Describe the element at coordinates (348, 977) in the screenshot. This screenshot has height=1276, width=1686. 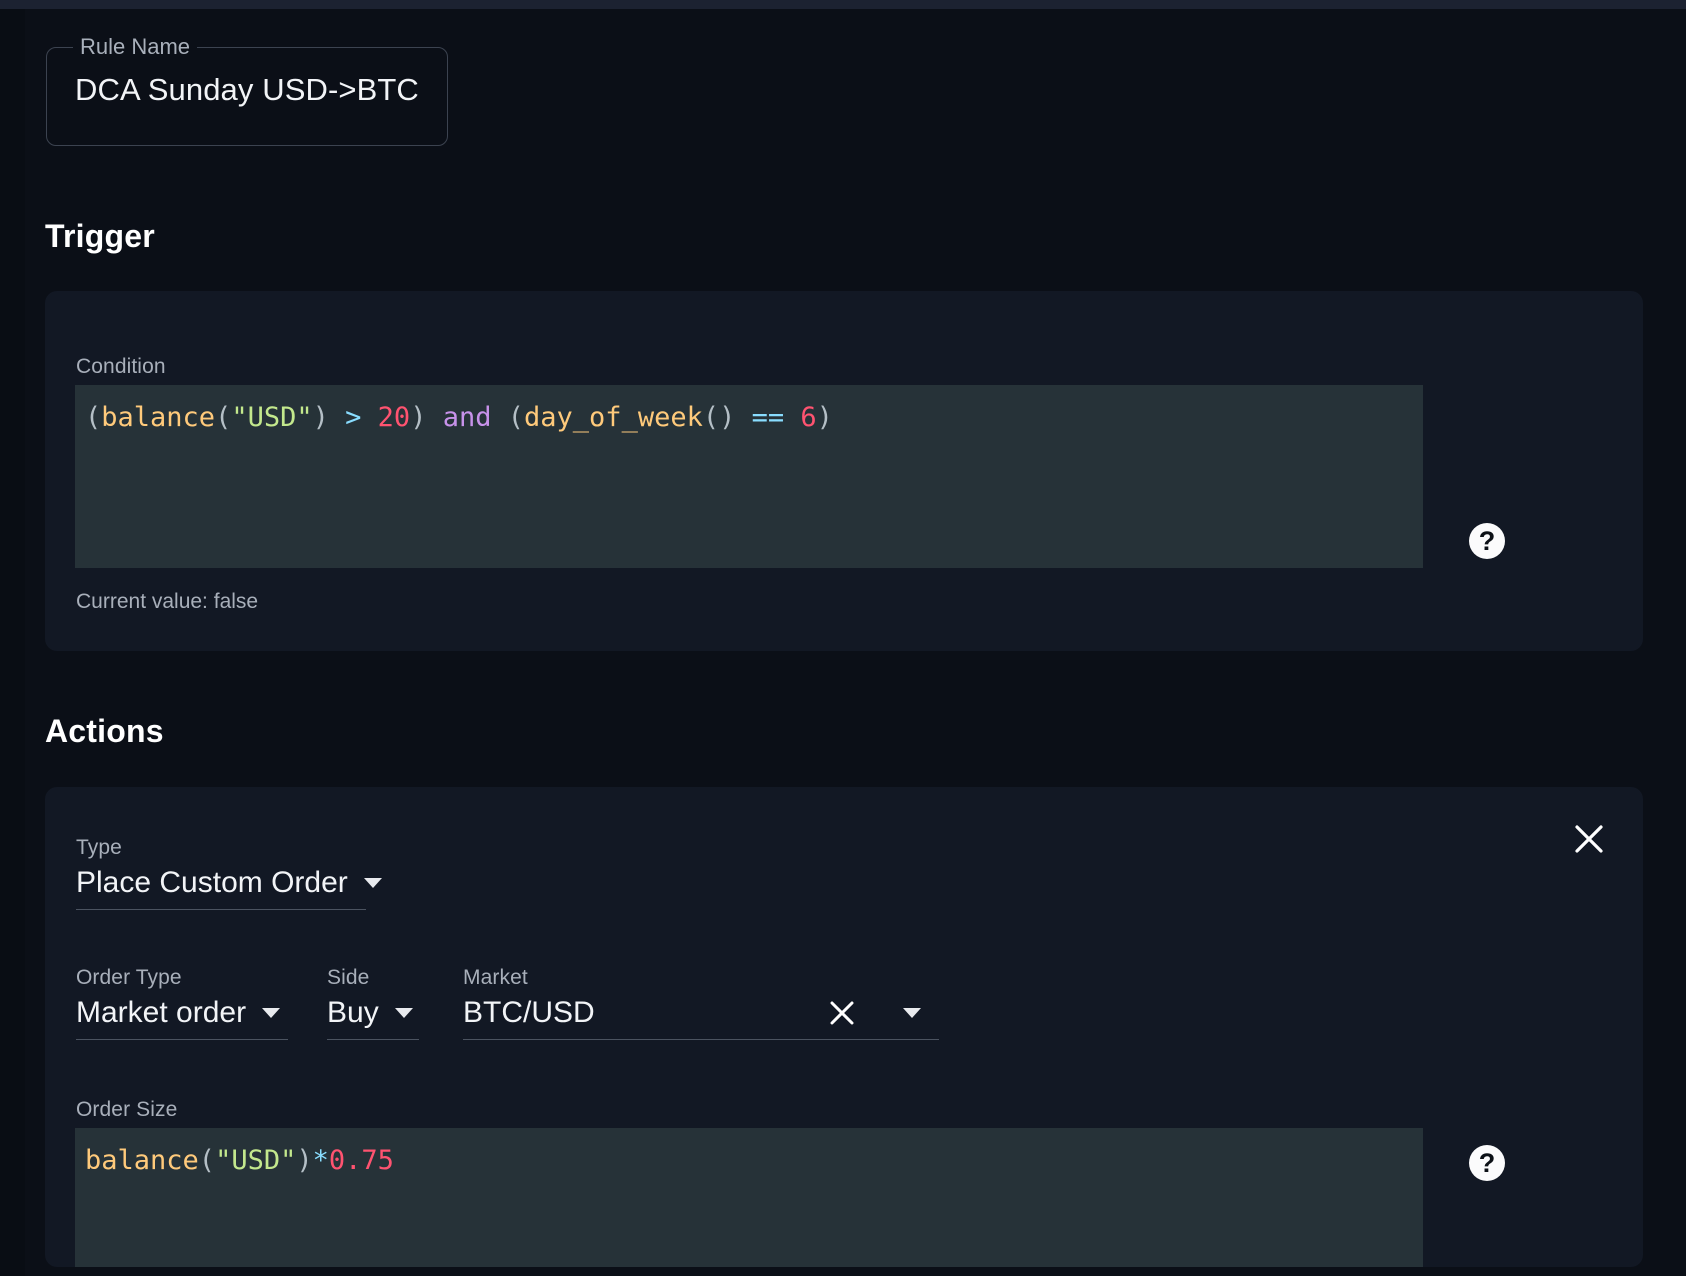
I see `side-label: Side` at that location.